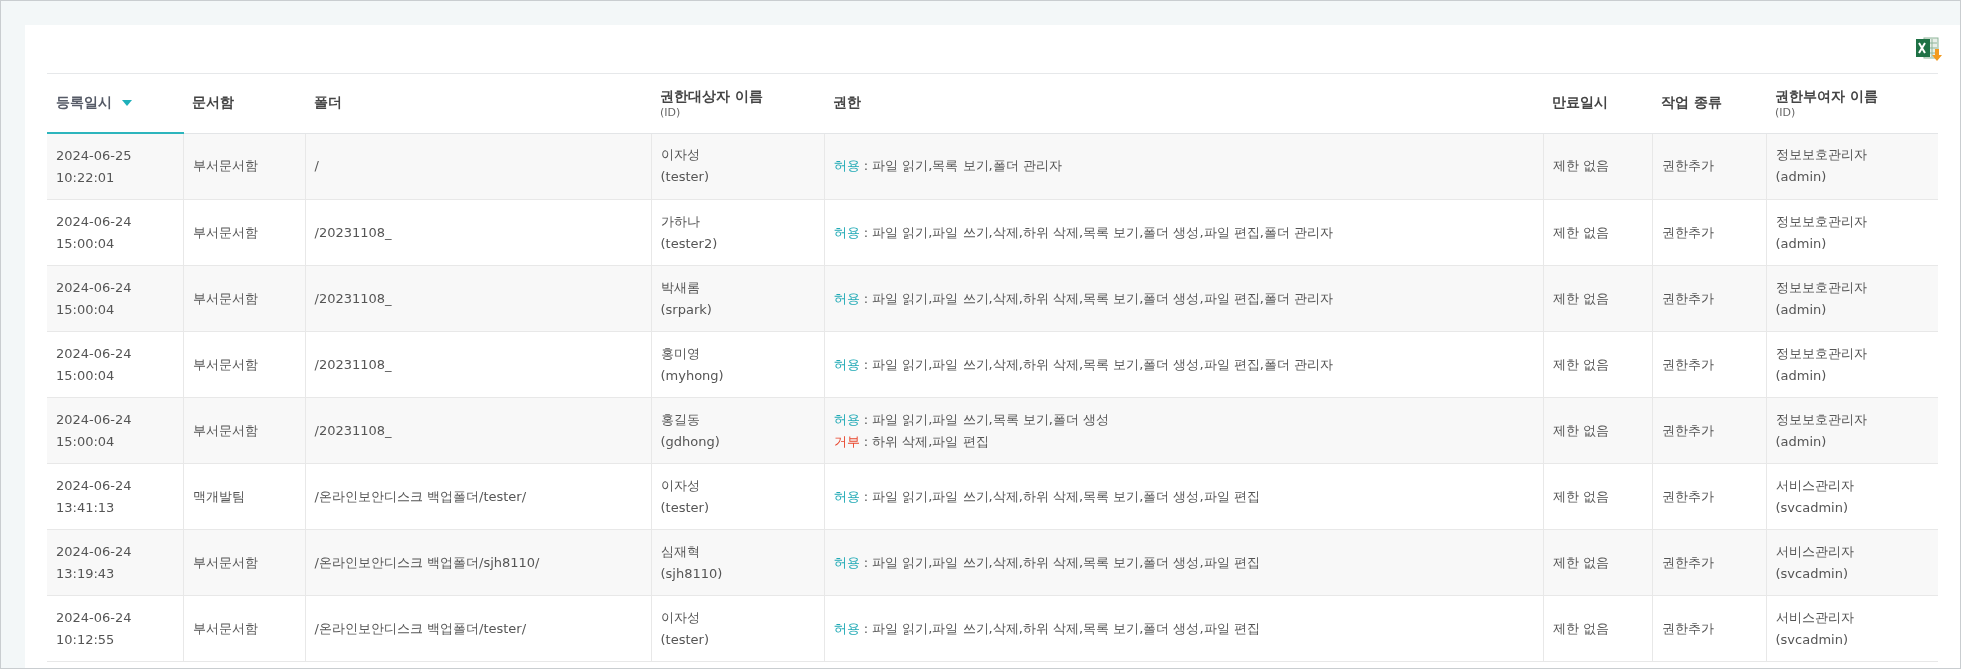 Image resolution: width=1961 pixels, height=669 pixels. Describe the element at coordinates (680, 221) in the screenshot. I see `user-name-text: 가하나` at that location.